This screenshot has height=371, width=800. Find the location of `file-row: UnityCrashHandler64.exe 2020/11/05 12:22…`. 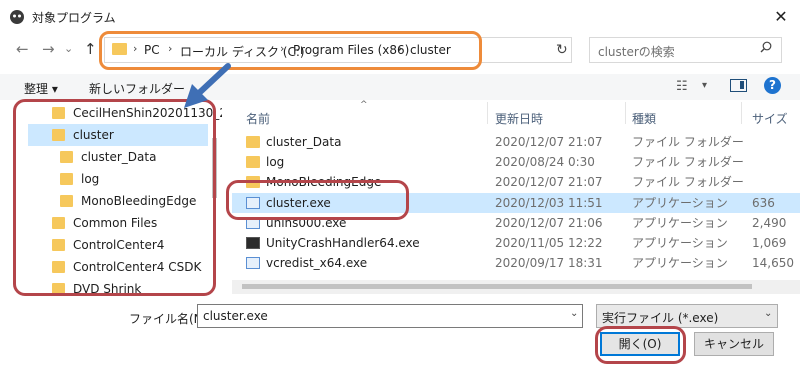

file-row: UnityCrashHandler64.exe 2020/11/05 12:22… is located at coordinates (516, 243).